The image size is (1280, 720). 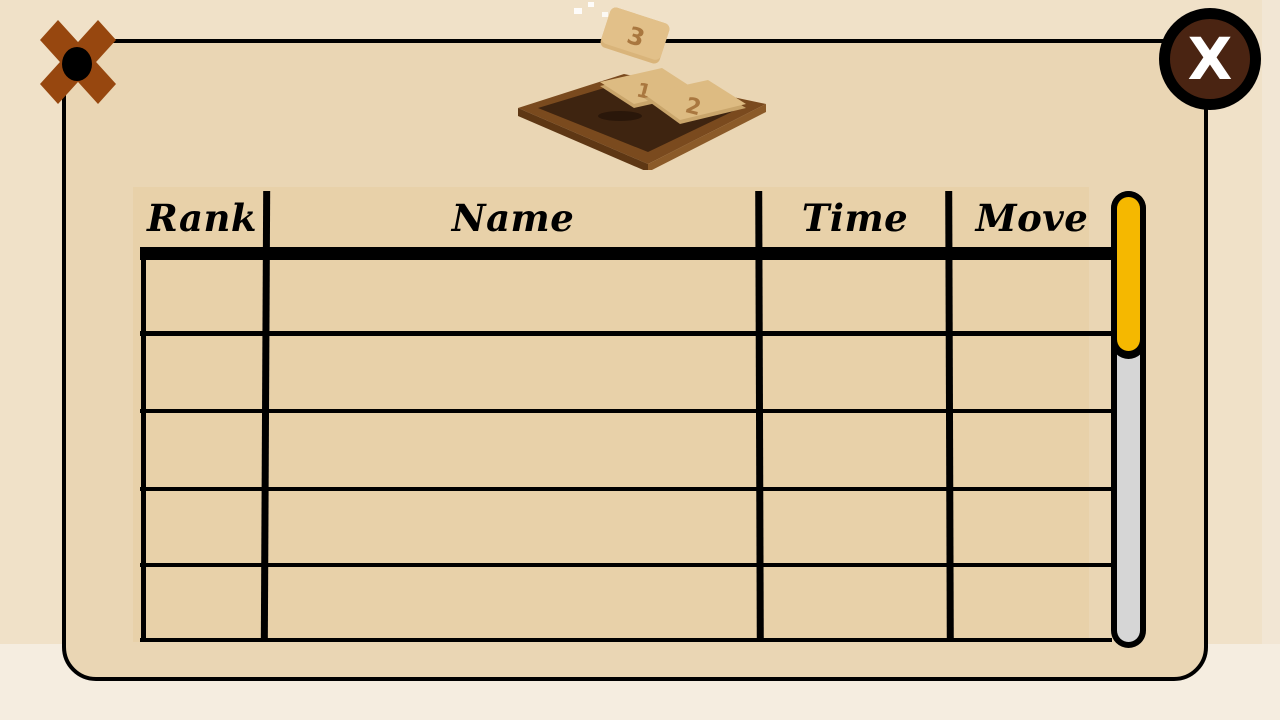 I want to click on corner-x-decoration-icon, so click(x=78, y=62).